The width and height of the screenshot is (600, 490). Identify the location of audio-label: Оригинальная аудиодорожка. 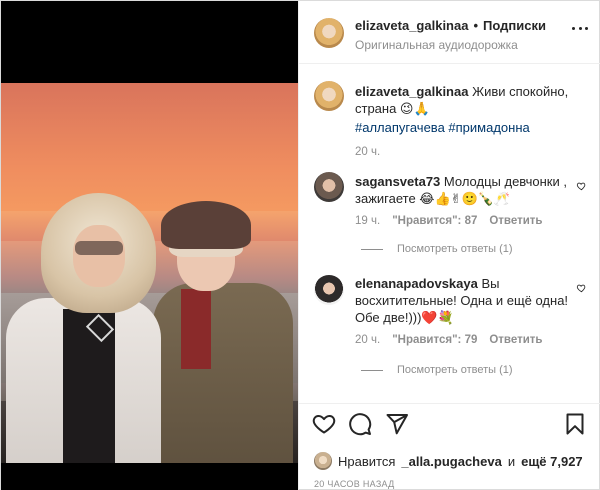
(436, 45).